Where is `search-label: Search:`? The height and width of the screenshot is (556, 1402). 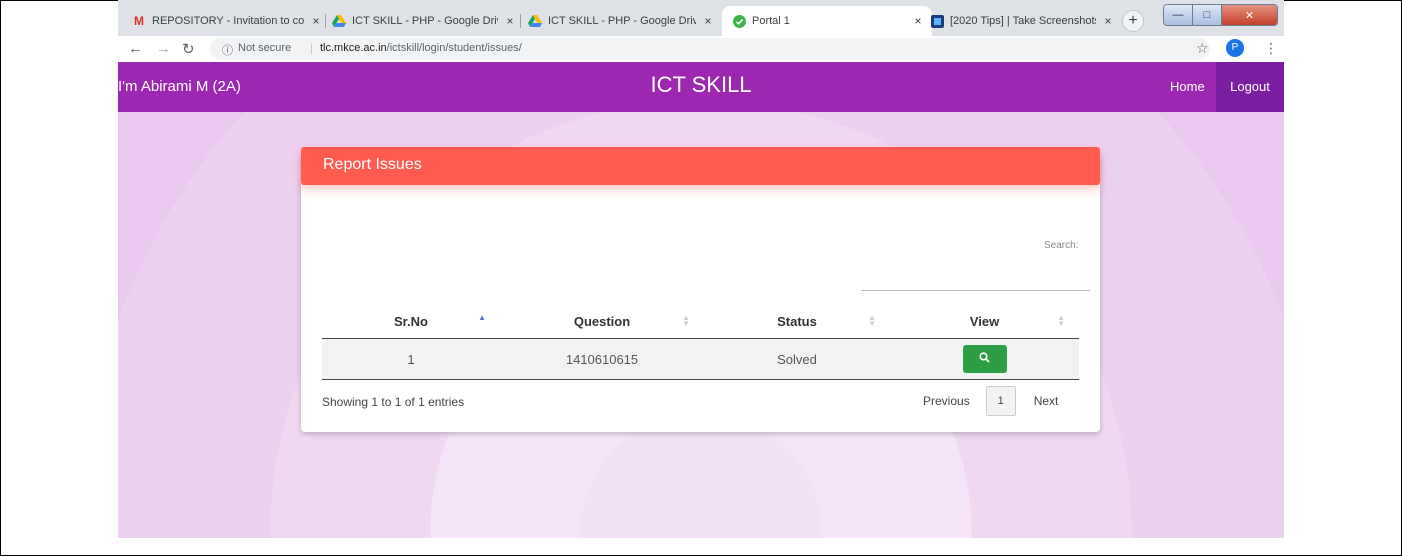
search-label: Search: is located at coordinates (1061, 245).